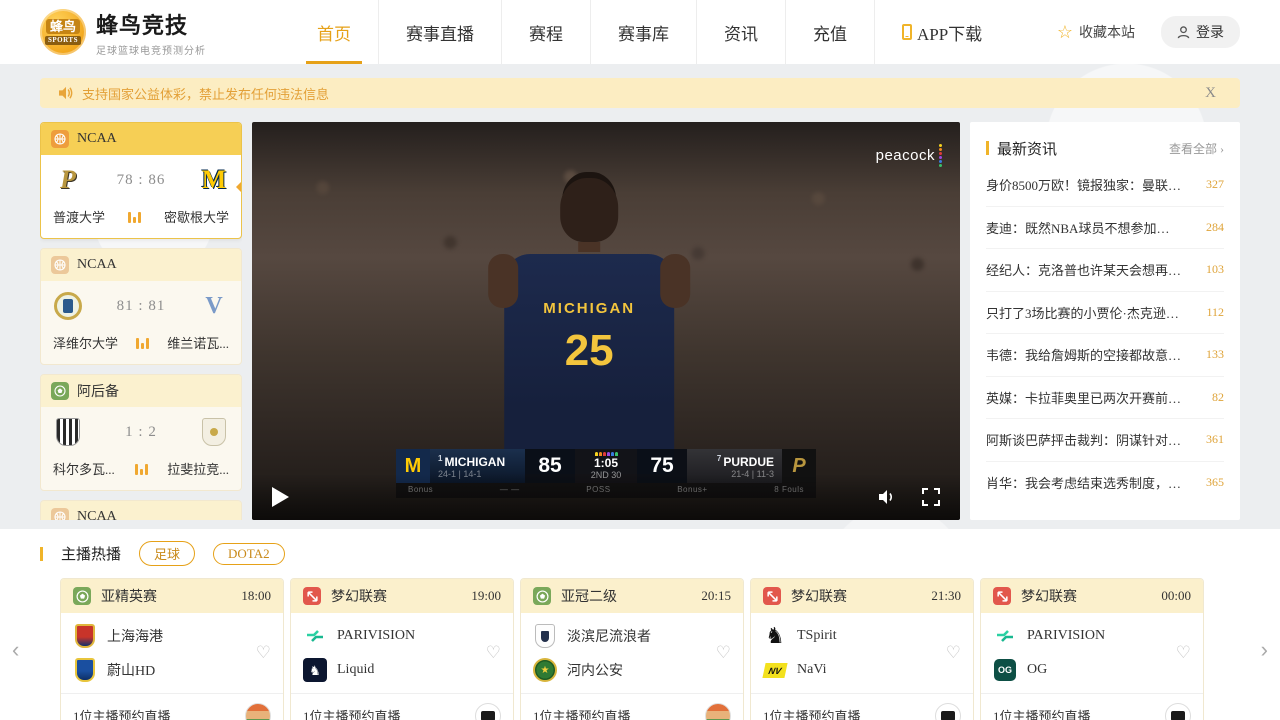 This screenshot has height=720, width=1280. What do you see at coordinates (172, 649) in the screenshot?
I see `stream-card-shanghai-ulsan: 亚精英赛 18:00 上海海港 蔚山HD ♡ 1位主播预约直播` at bounding box center [172, 649].